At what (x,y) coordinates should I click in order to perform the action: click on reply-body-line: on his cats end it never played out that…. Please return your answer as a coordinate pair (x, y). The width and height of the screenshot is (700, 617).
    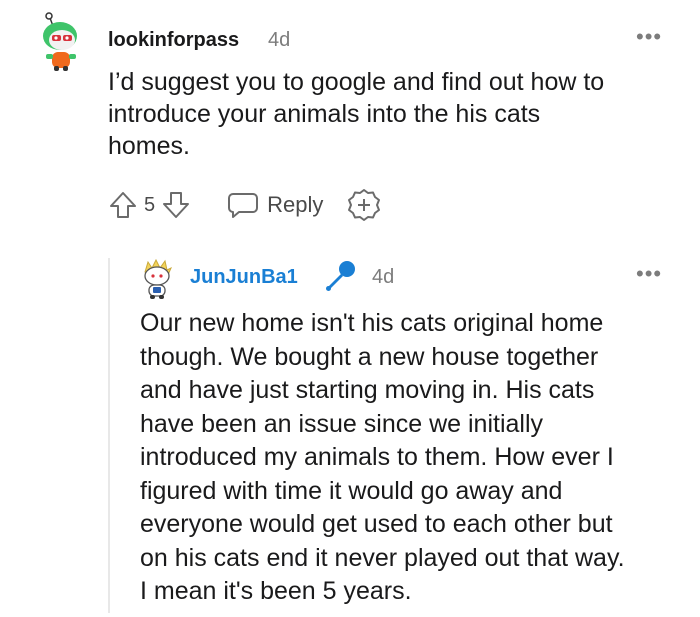
    Looking at the image, I should click on (382, 557).